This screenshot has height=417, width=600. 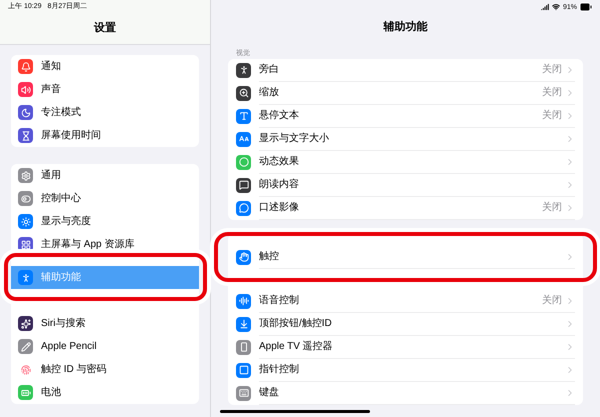 What do you see at coordinates (296, 347) in the screenshot?
I see `row-label: Apple TV 遥控器` at bounding box center [296, 347].